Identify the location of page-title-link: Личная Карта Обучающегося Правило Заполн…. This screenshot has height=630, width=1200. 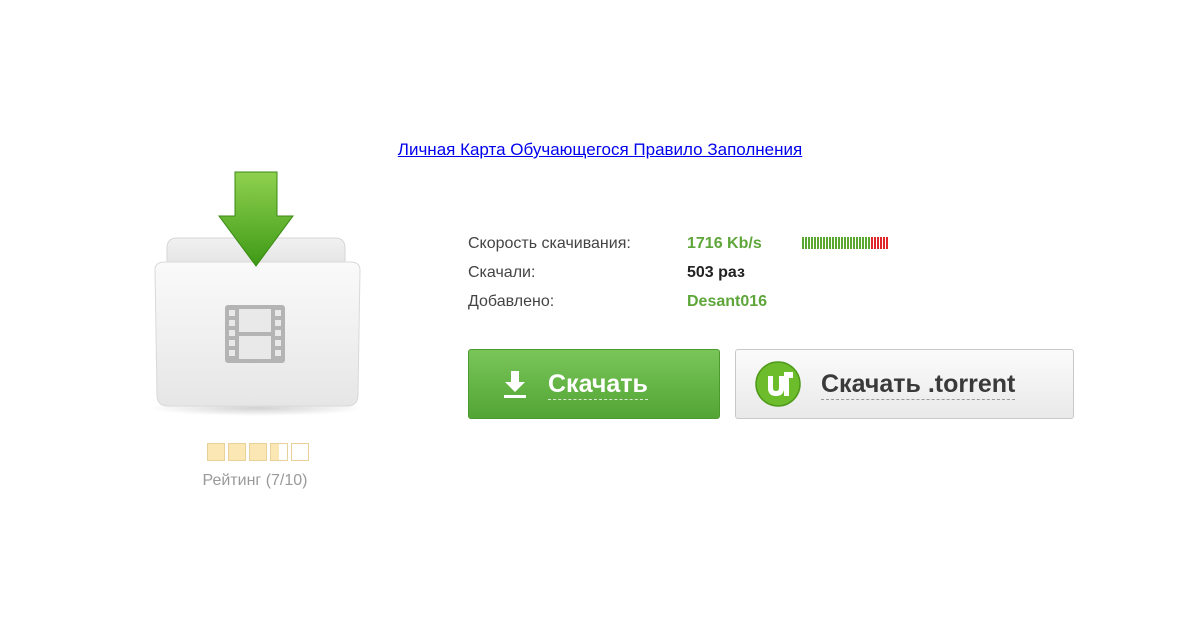
(600, 150).